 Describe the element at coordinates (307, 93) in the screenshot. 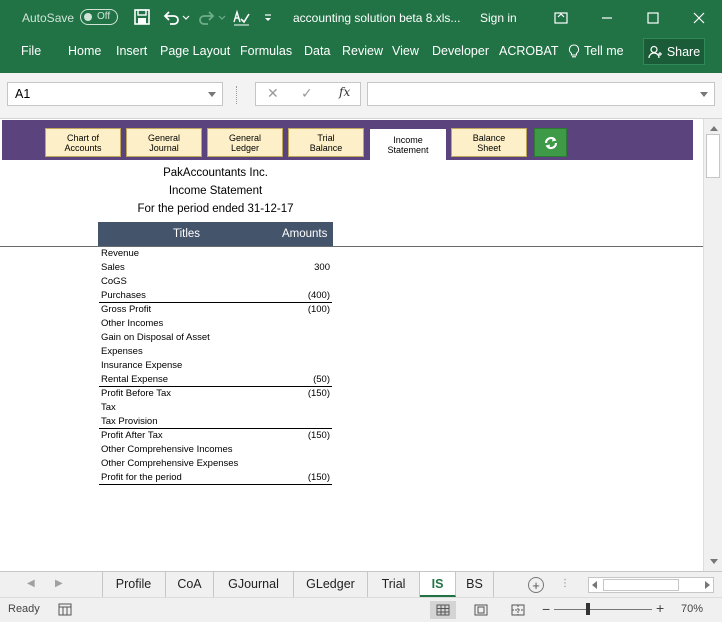

I see `confirm-entry-icon: ✓` at that location.